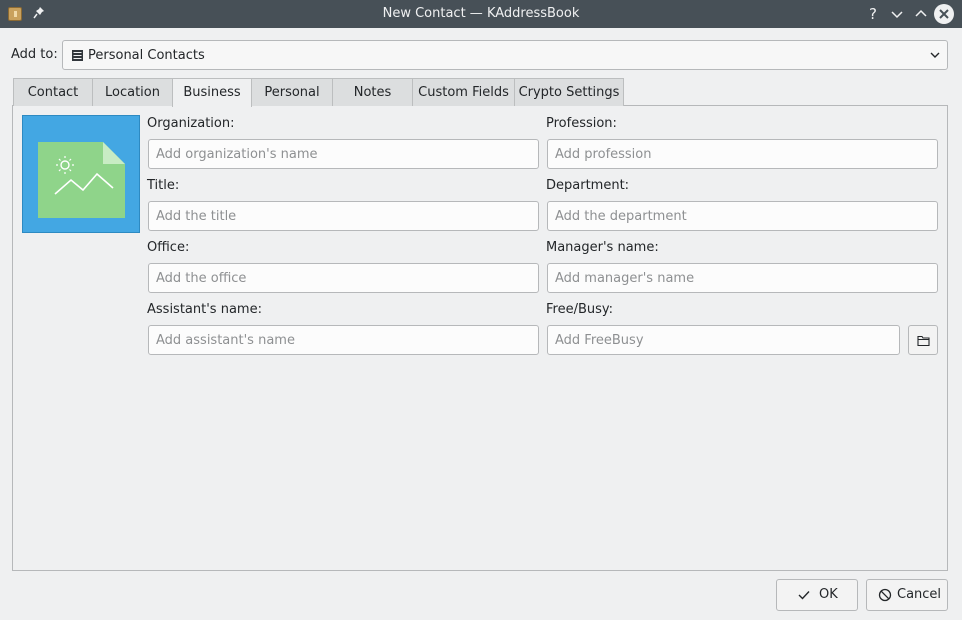 The height and width of the screenshot is (620, 962). I want to click on freebusy-browse-button, so click(923, 340).